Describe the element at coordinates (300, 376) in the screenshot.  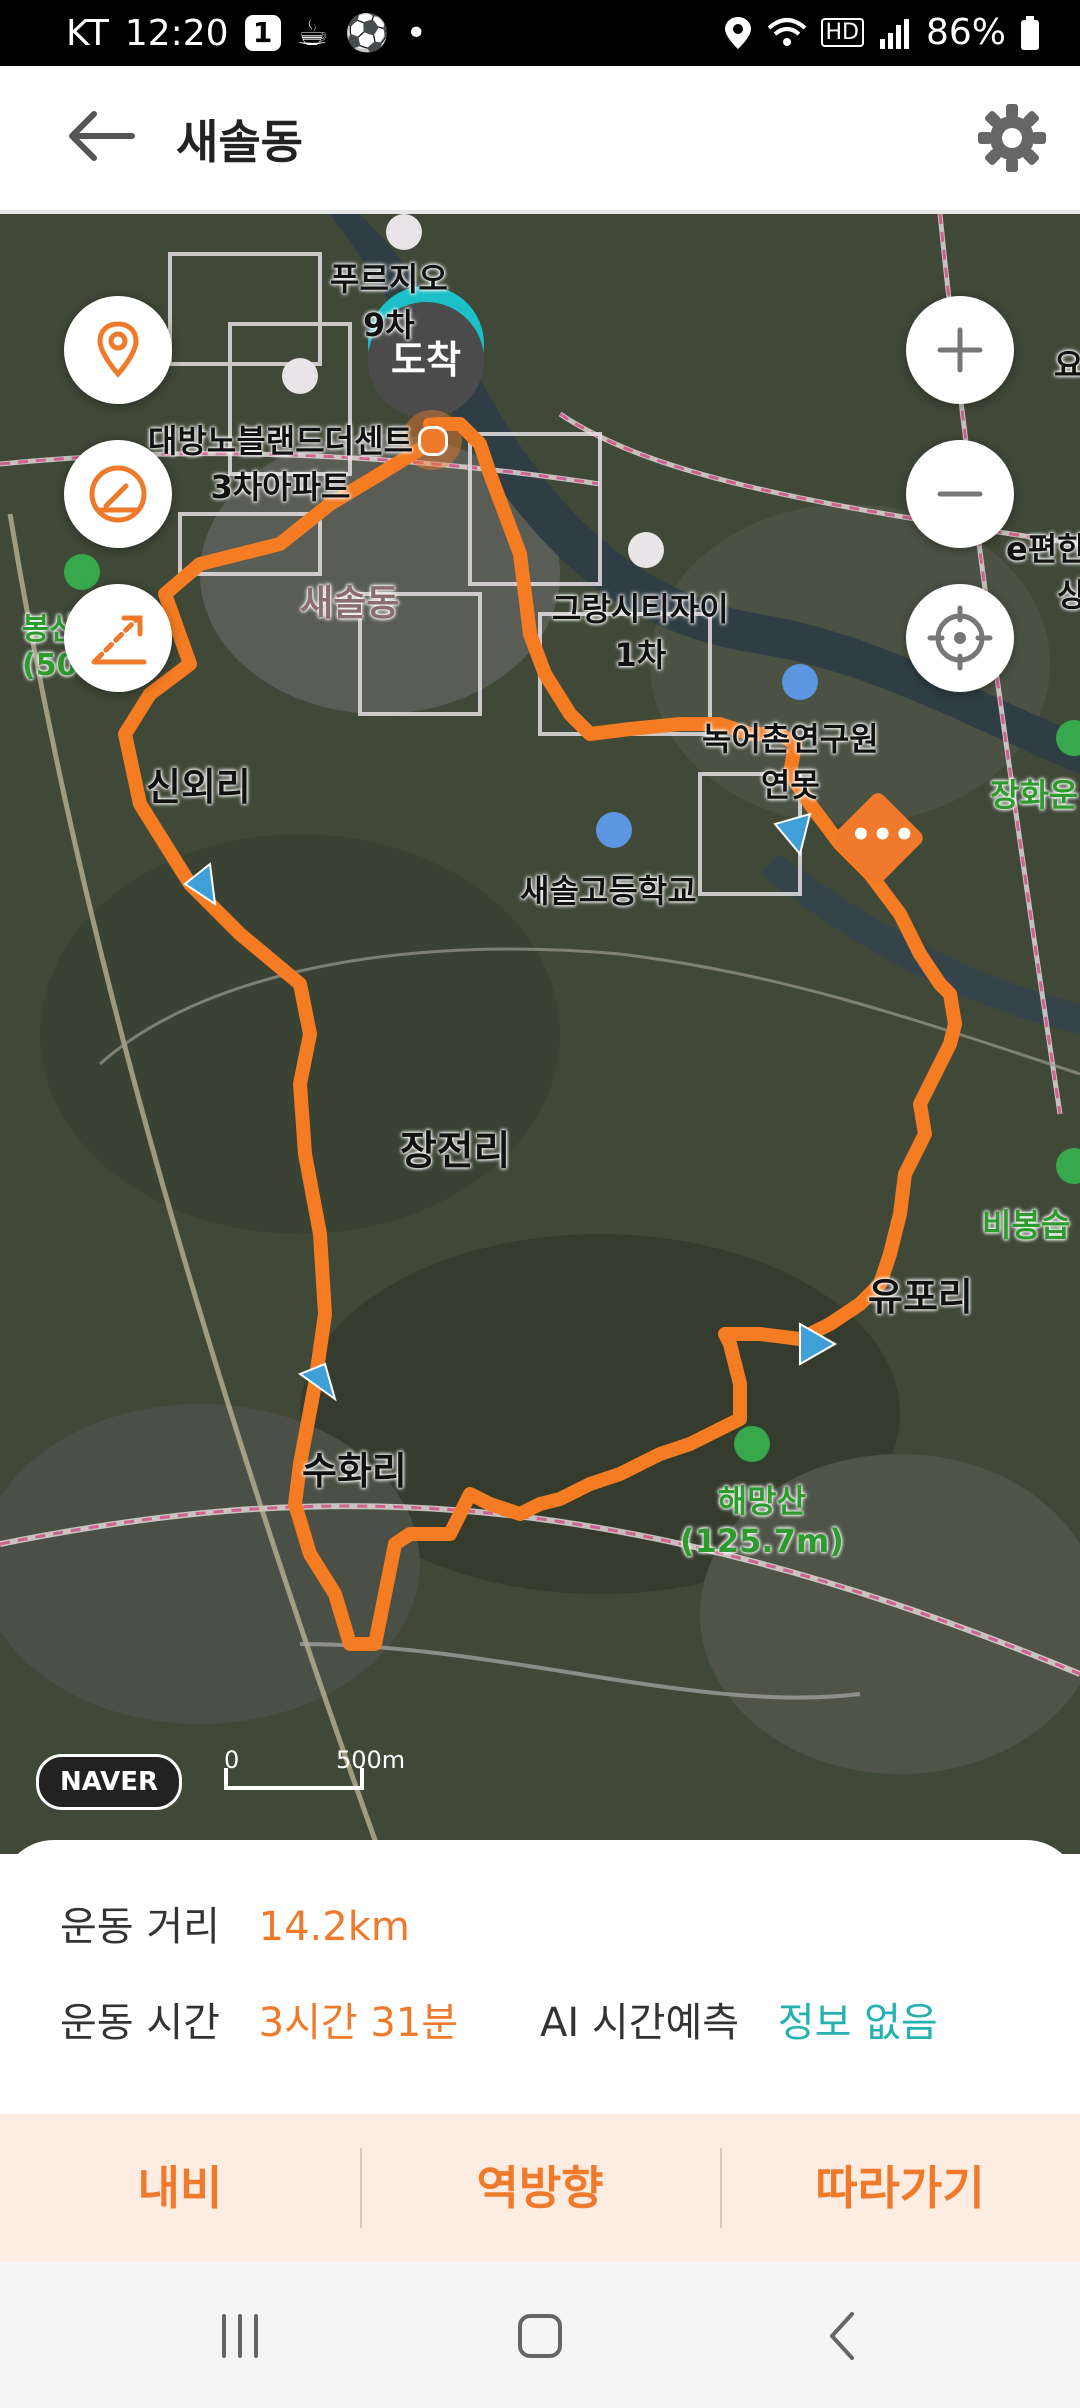
I see `building-poi-icon` at that location.